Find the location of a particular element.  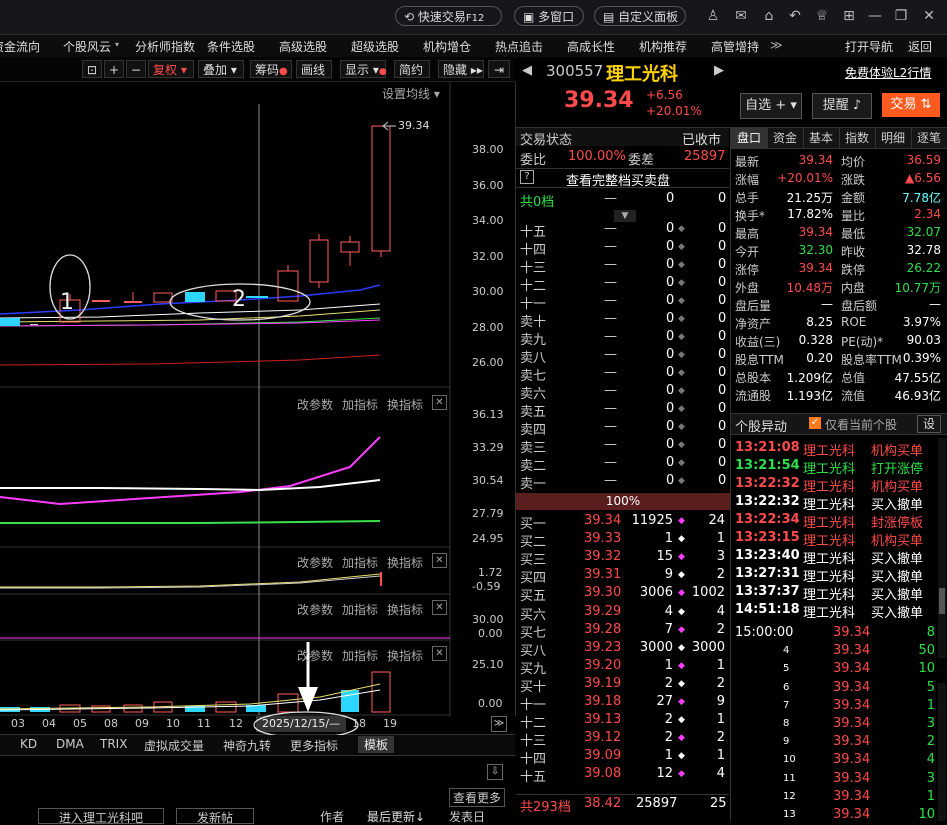

tab-more-indicators: 更多指标 is located at coordinates (314, 745).